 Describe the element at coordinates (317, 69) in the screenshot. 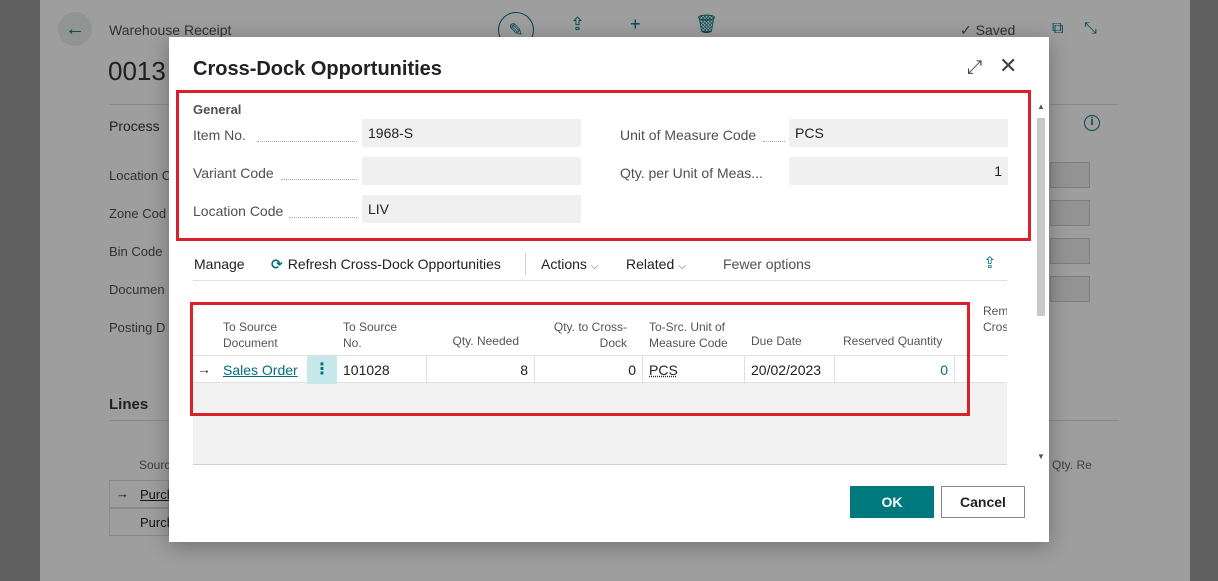

I see `dialog-title: Cross-Dock Opportunities` at that location.